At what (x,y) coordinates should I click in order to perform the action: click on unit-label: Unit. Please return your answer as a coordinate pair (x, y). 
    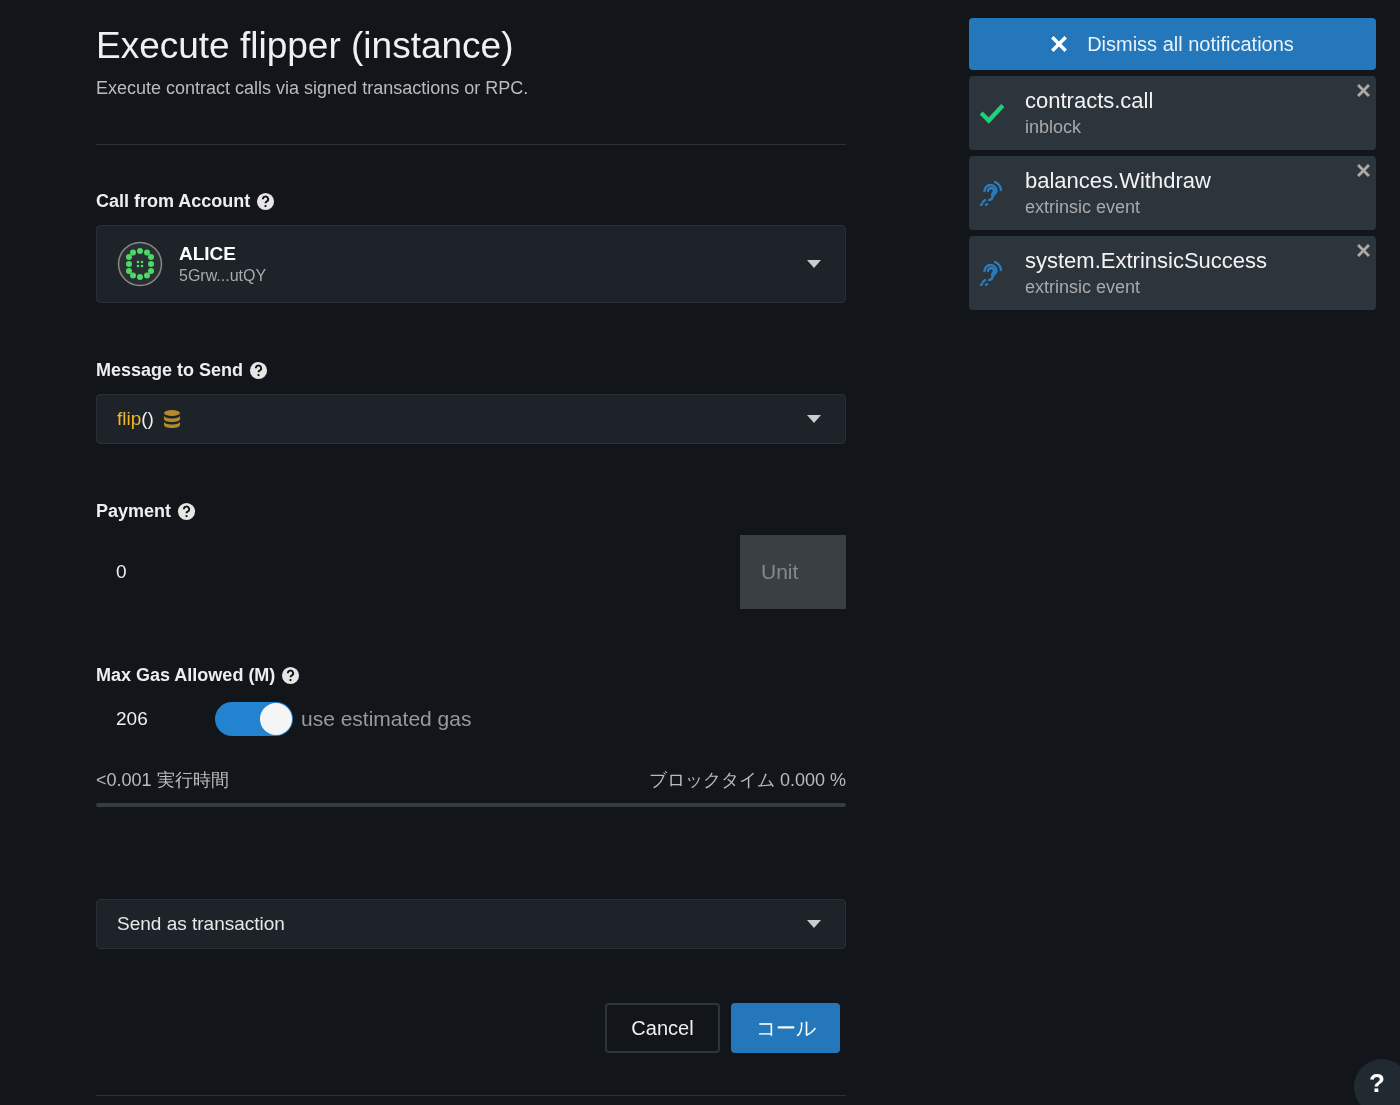
    Looking at the image, I should click on (793, 572).